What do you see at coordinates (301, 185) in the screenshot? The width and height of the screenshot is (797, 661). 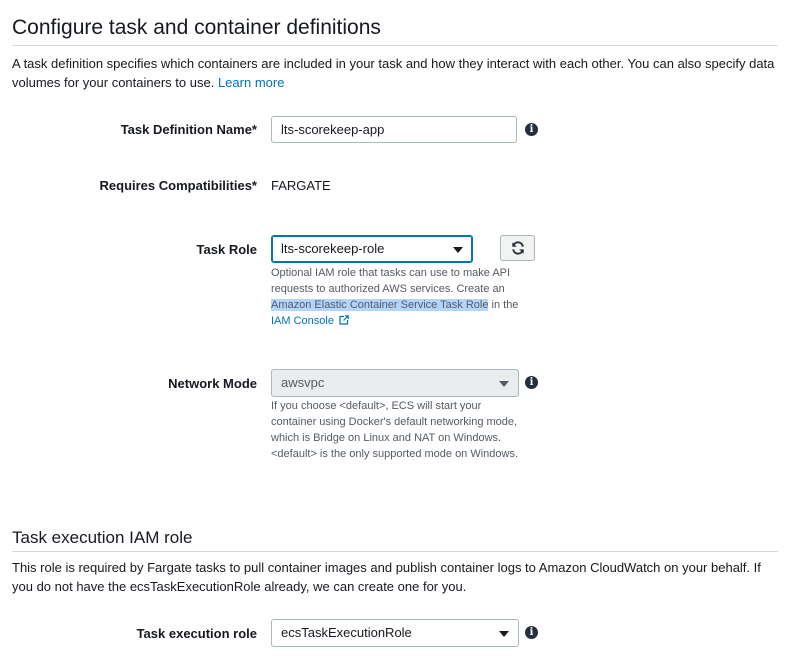 I see `requires-compatibilities-value: FARGATE` at bounding box center [301, 185].